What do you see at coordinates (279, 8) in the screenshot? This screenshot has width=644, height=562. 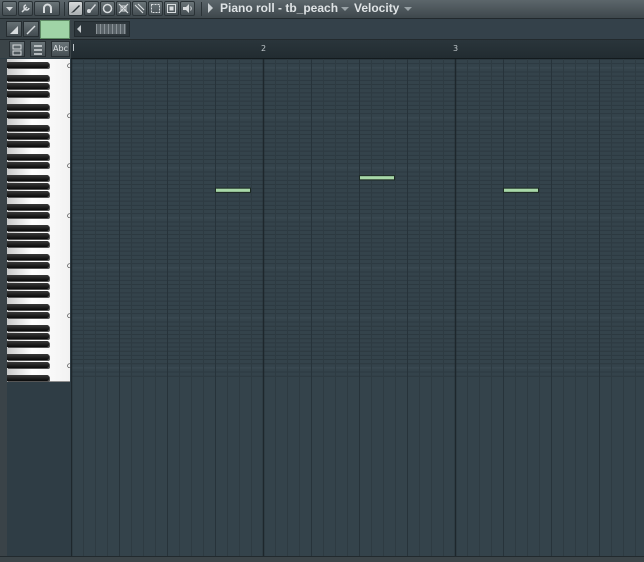 I see `window-title: Piano roll - tb_peach` at bounding box center [279, 8].